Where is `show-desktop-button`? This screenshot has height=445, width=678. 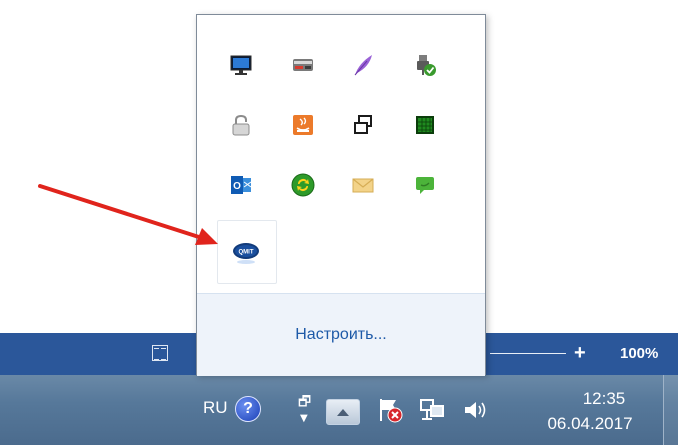
show-desktop-button is located at coordinates (670, 410).